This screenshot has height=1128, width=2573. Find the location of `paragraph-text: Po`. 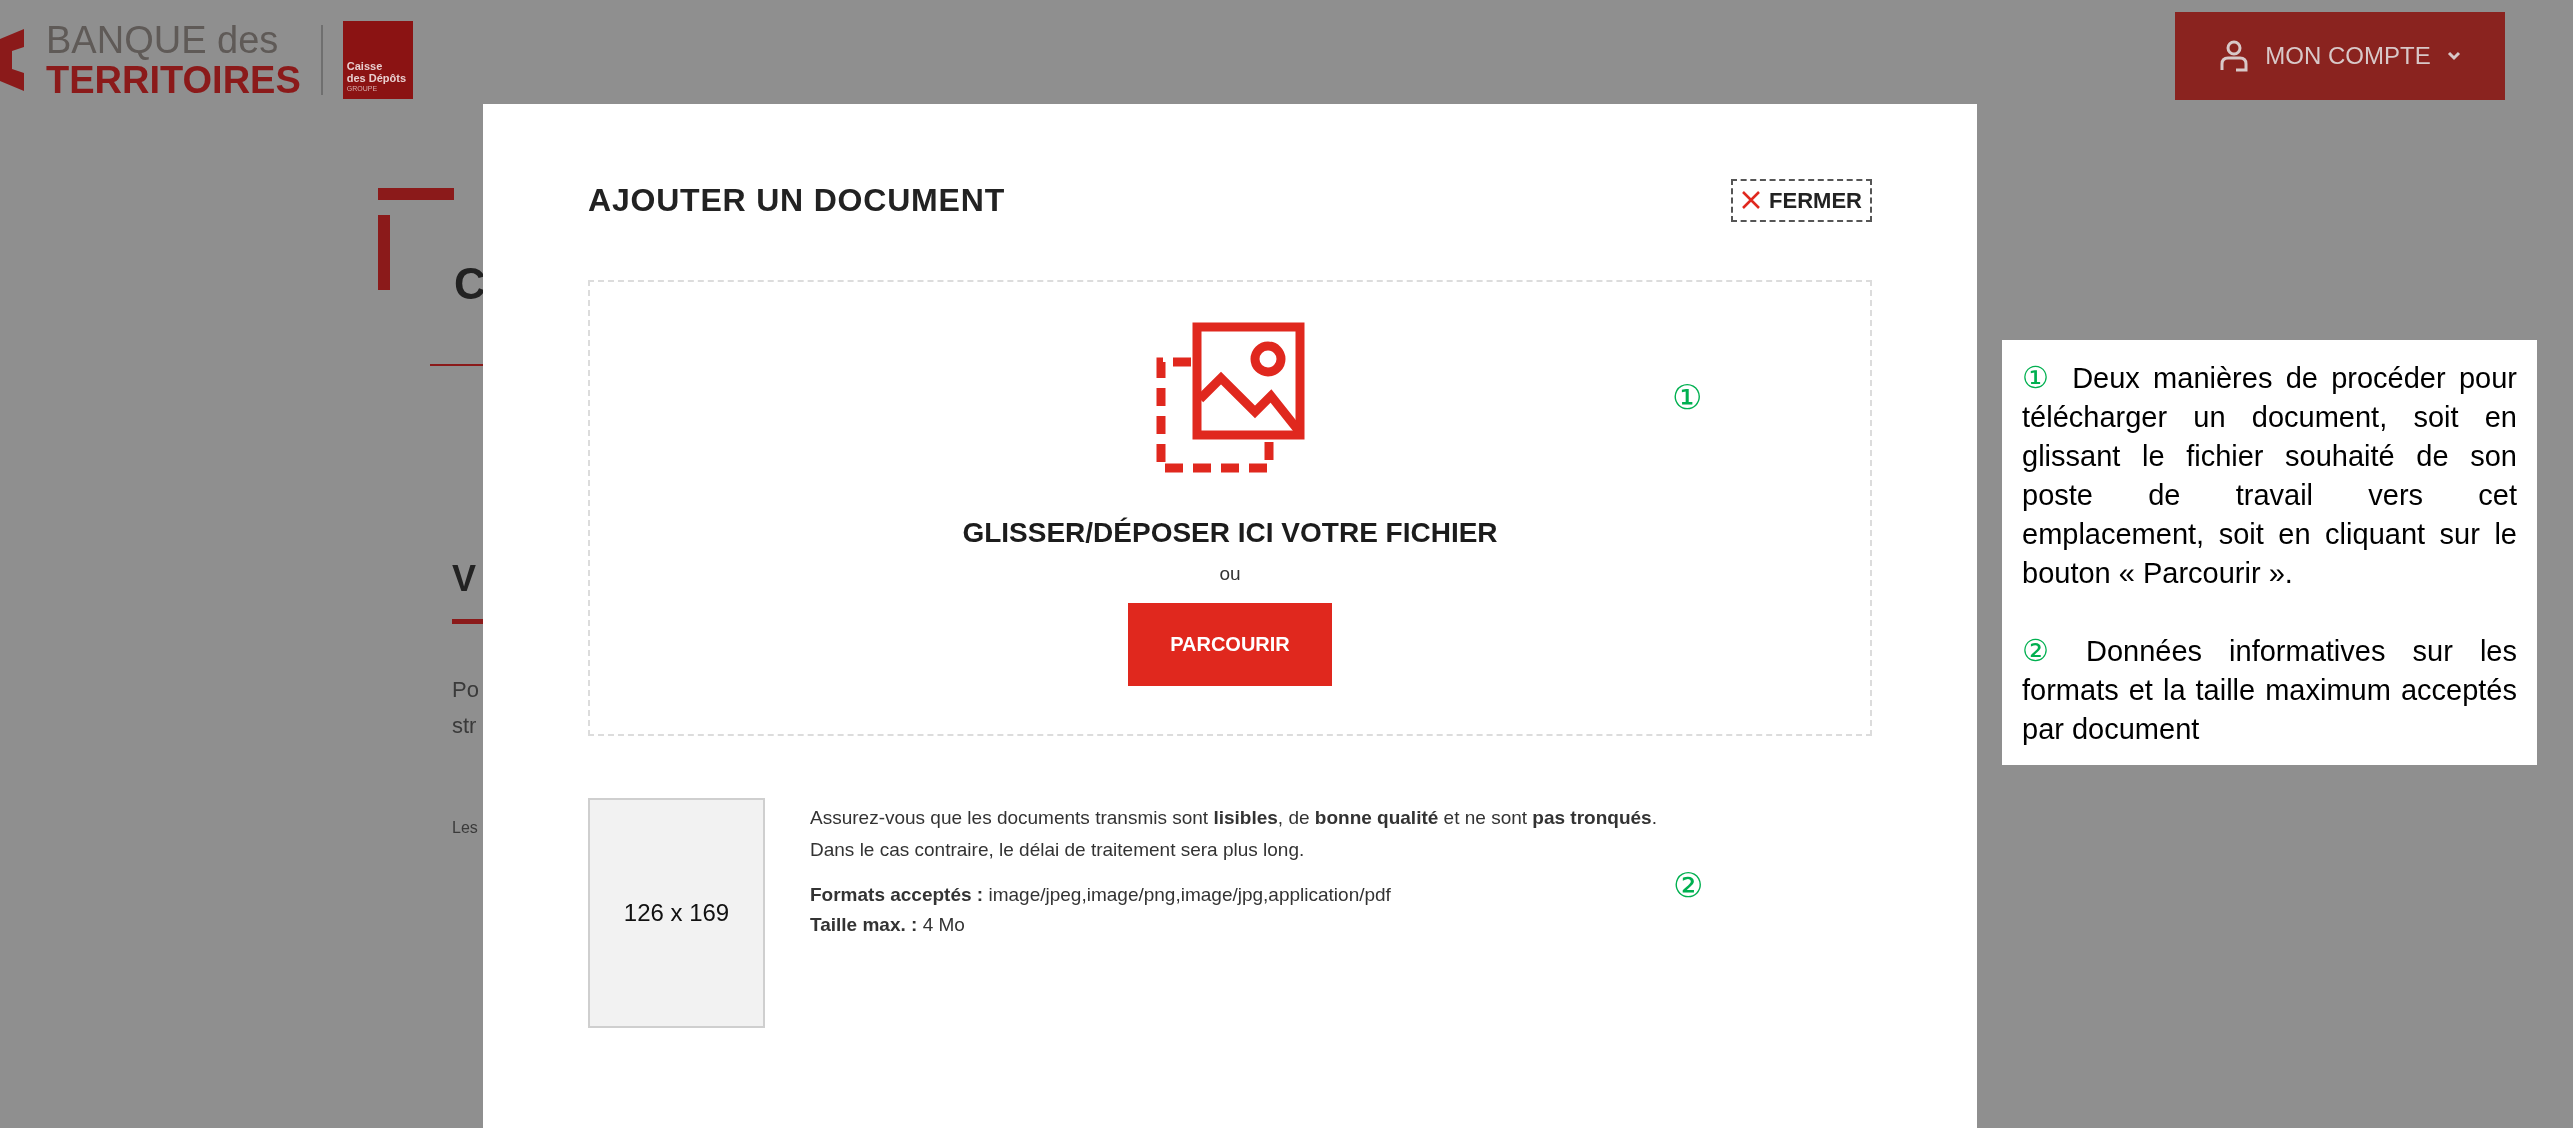

paragraph-text: Po is located at coordinates (465, 690).